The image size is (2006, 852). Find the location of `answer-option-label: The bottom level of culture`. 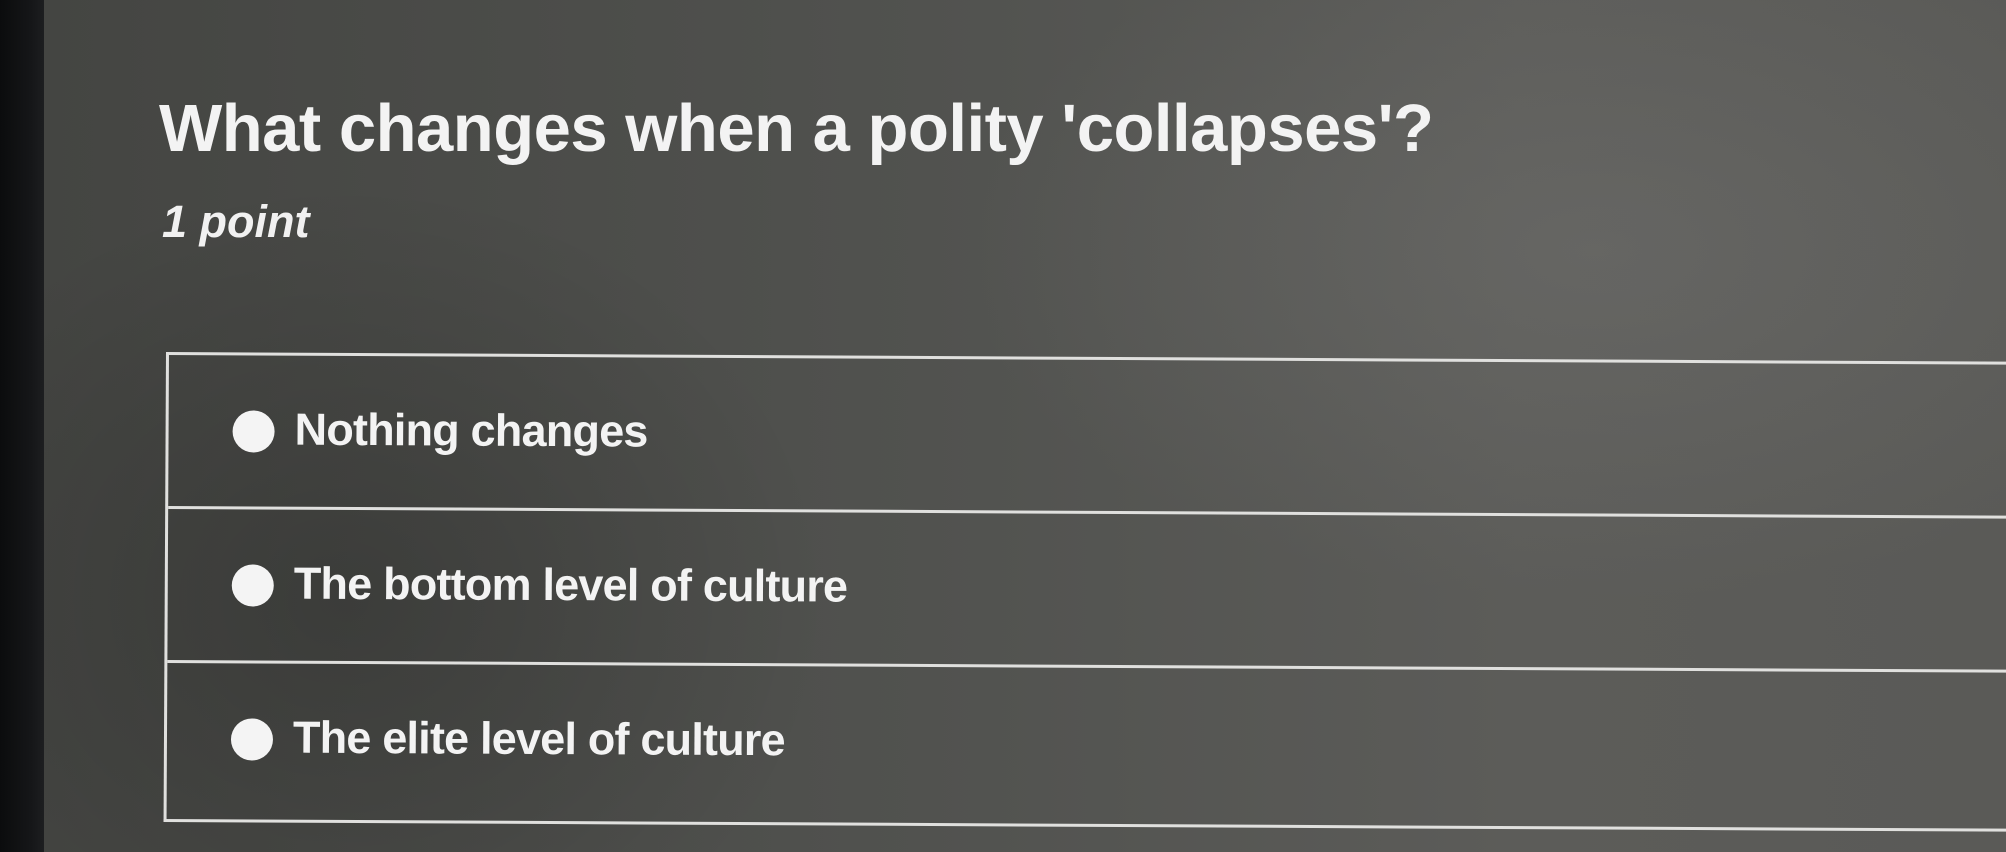

answer-option-label: The bottom level of culture is located at coordinates (570, 584).